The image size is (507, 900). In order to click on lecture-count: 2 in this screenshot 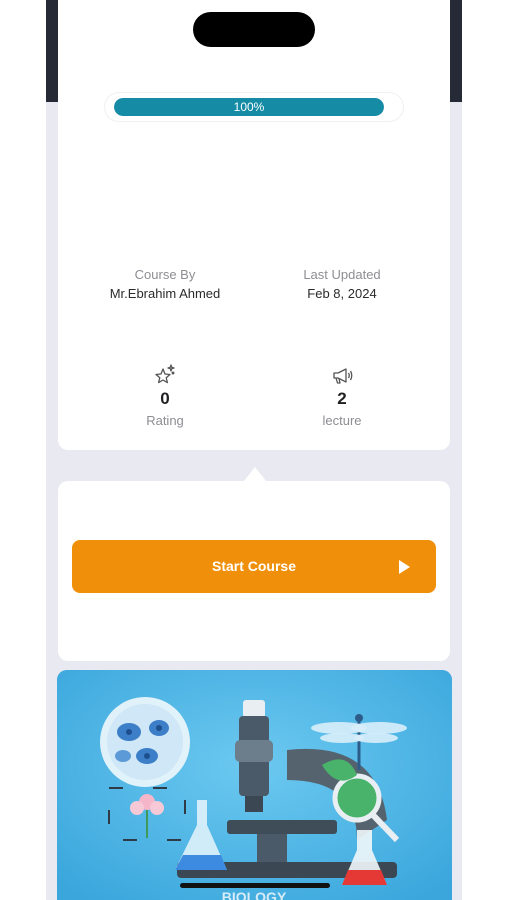, I will do `click(342, 398)`.